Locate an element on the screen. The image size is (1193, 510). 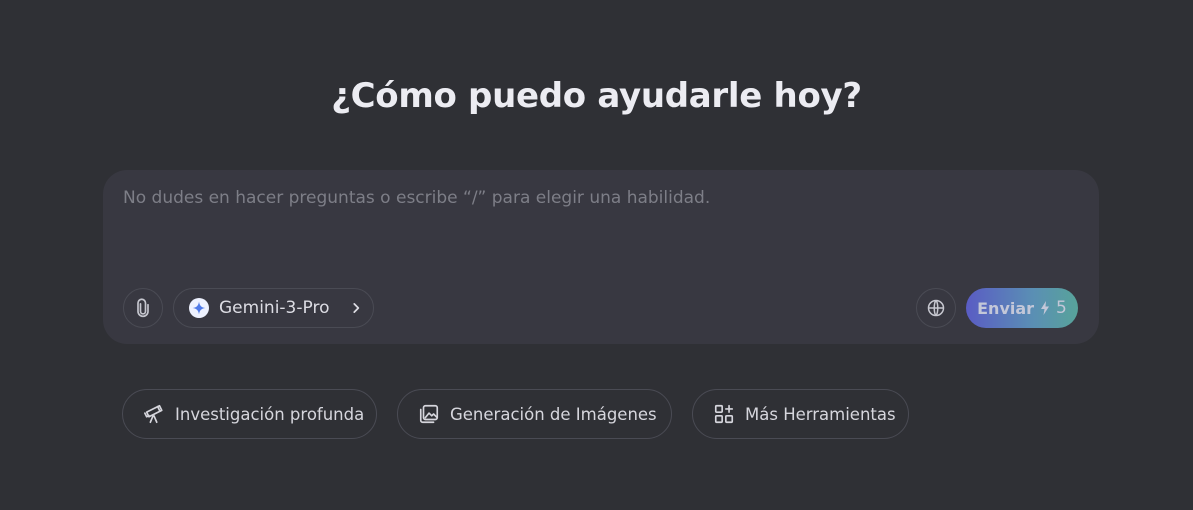
model-label: Gemini-3-Pro is located at coordinates (274, 308).